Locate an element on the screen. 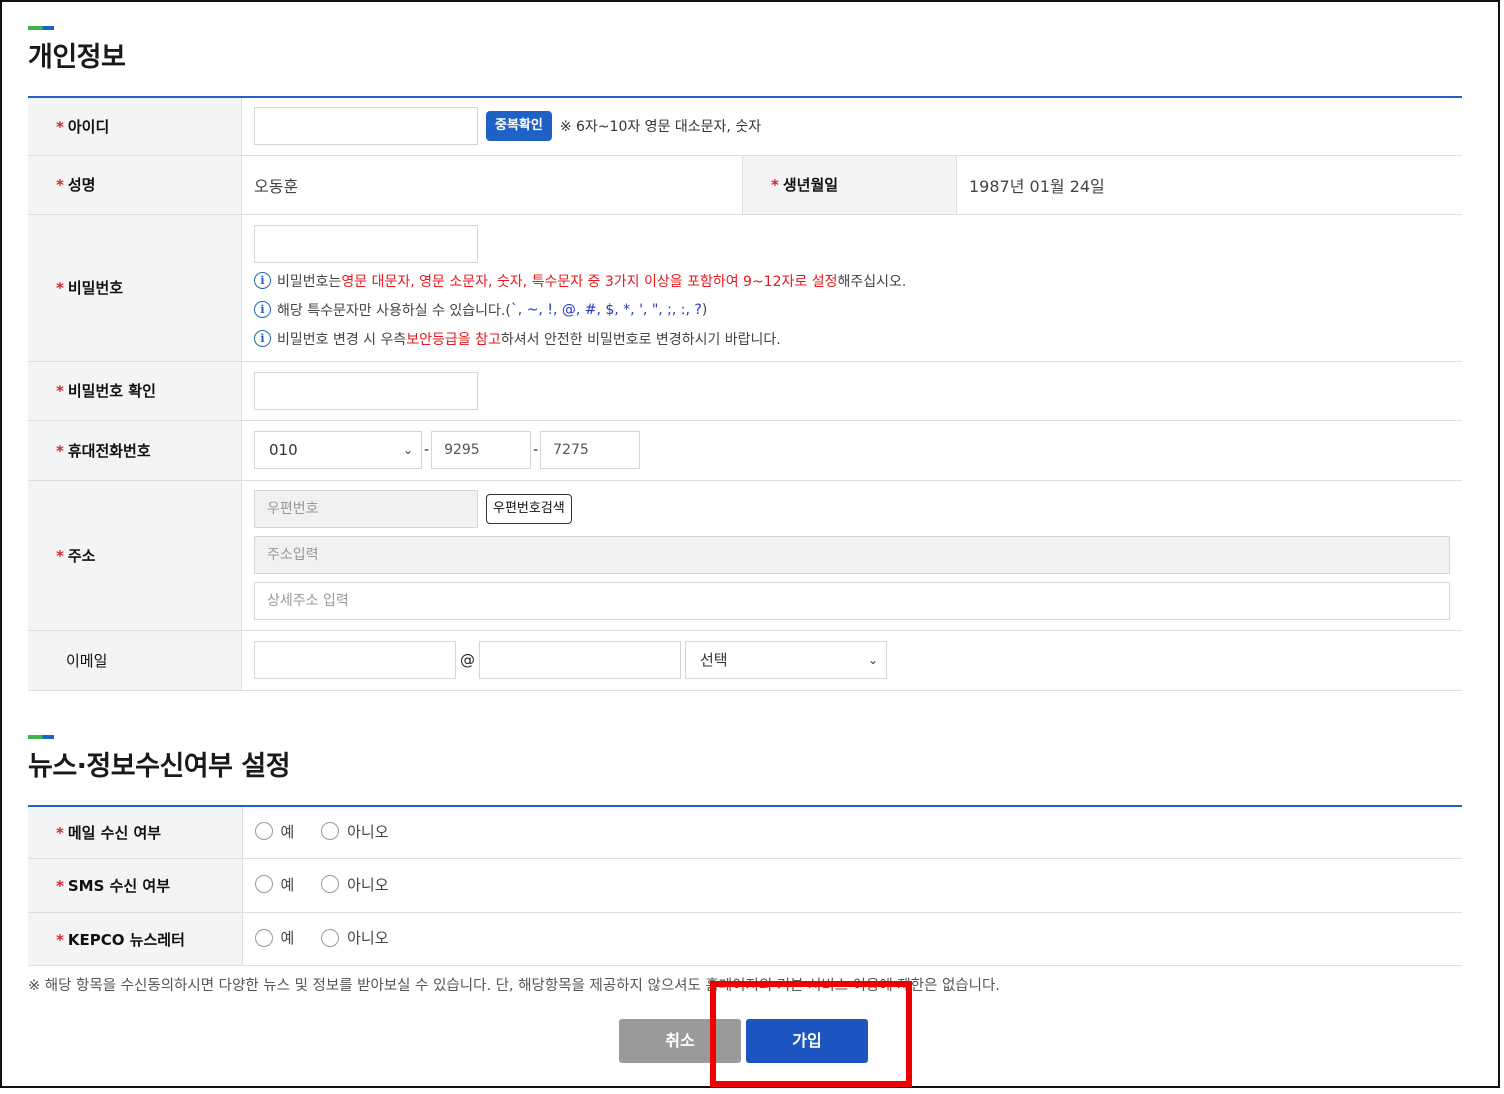 The width and height of the screenshot is (1504, 1094). password-label: * 비밀번호 is located at coordinates (135, 288).